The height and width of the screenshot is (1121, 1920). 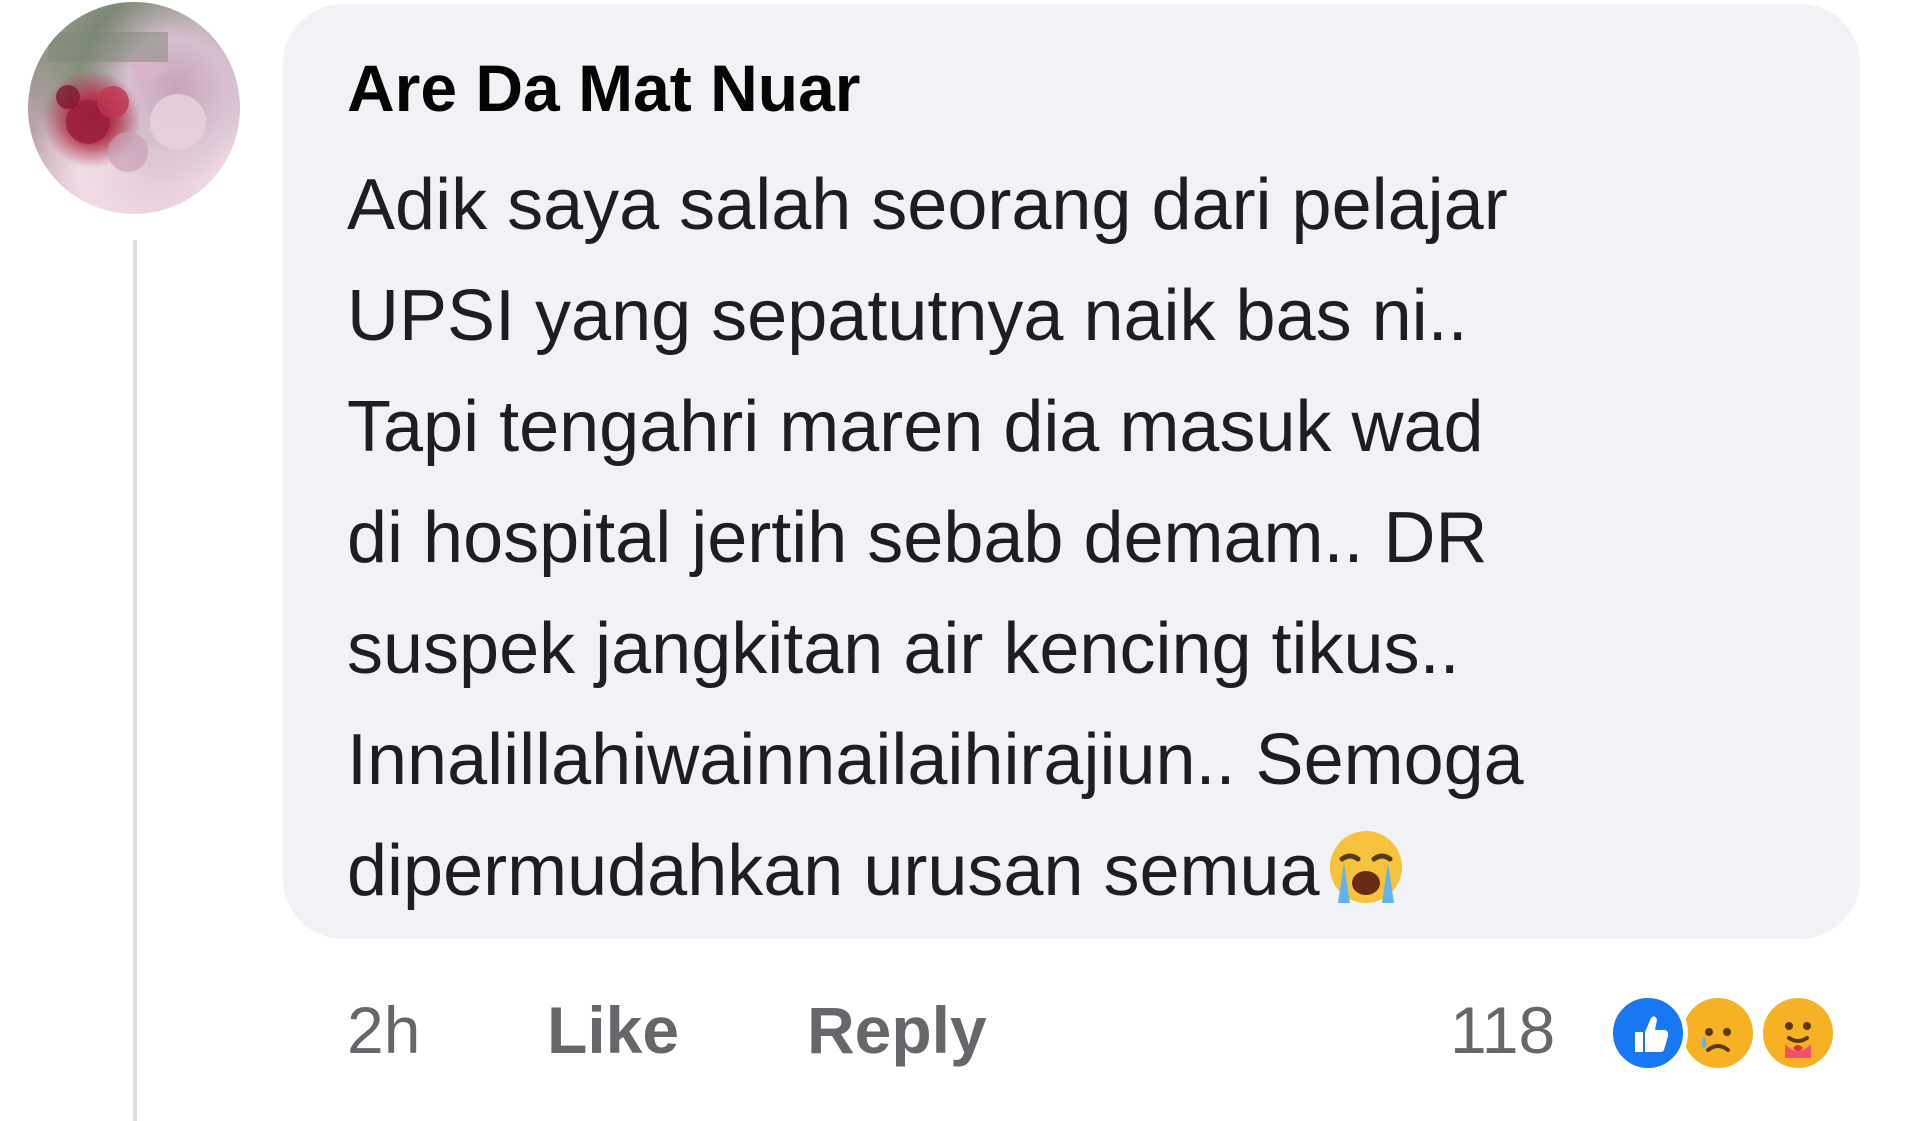 I want to click on loudly-crying-face-icon, so click(x=1366, y=883).